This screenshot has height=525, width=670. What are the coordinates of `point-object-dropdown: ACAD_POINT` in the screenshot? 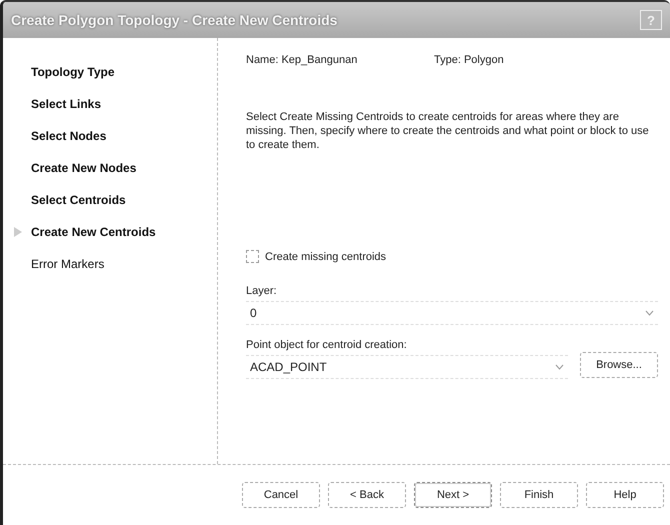 It's located at (407, 367).